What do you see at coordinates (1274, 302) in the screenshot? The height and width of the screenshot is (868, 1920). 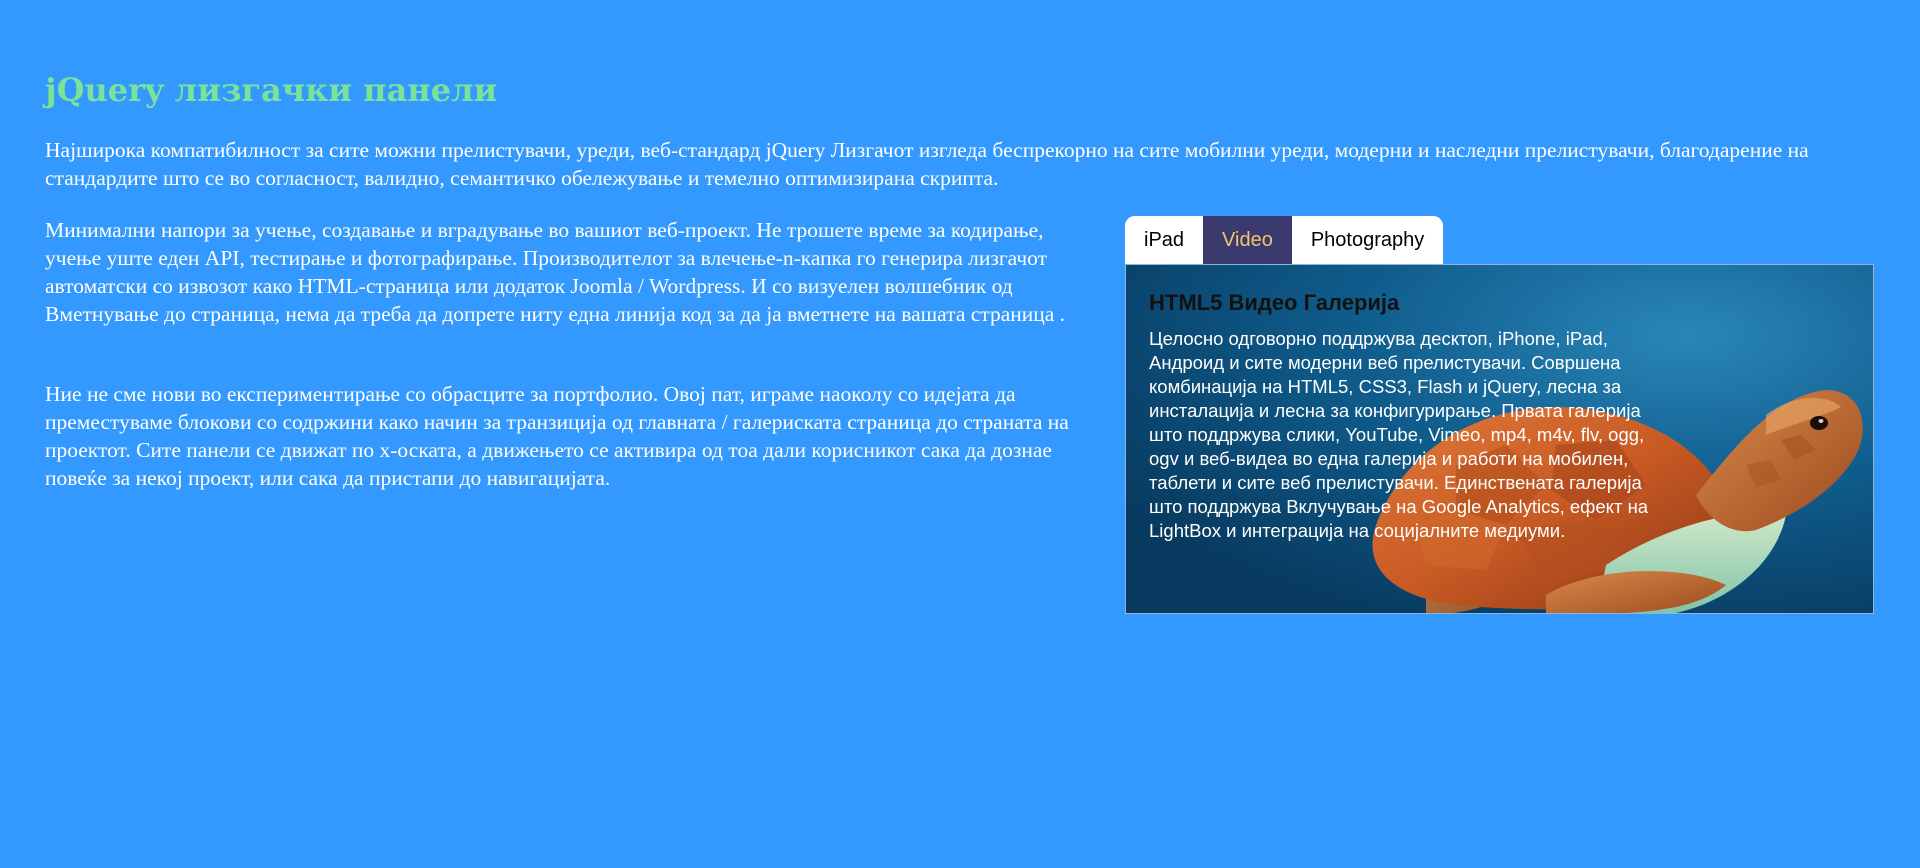 I see `panel-title: HTML5 Видео Галерија` at bounding box center [1274, 302].